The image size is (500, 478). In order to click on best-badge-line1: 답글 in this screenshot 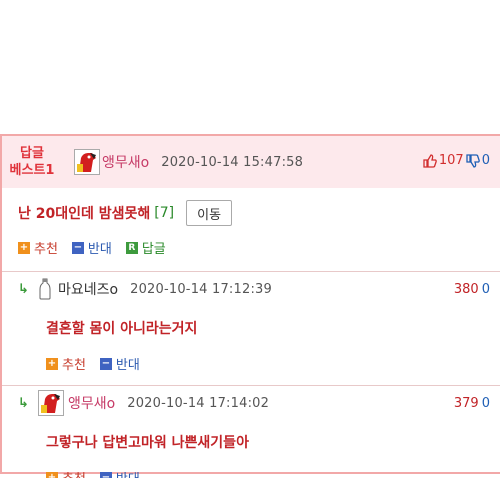, I will do `click(32, 153)`.